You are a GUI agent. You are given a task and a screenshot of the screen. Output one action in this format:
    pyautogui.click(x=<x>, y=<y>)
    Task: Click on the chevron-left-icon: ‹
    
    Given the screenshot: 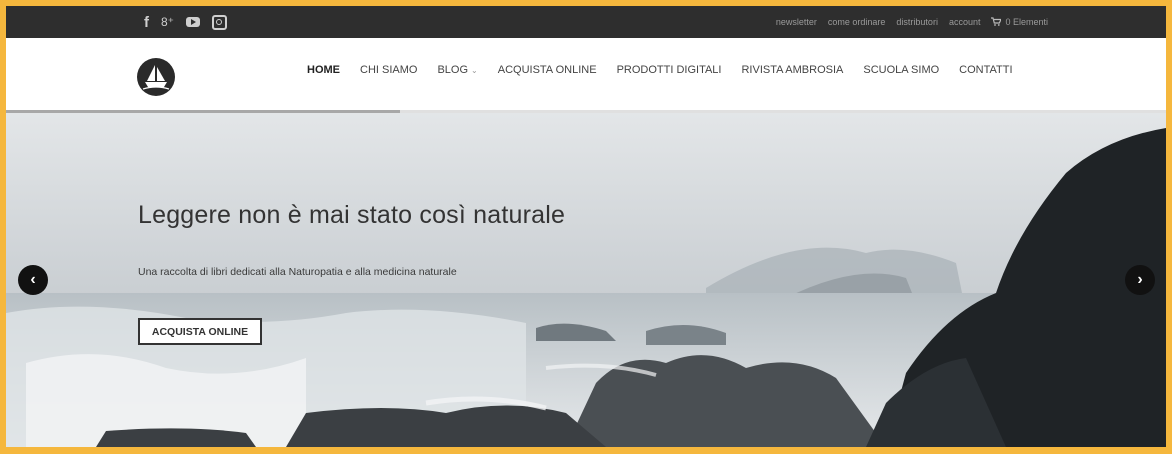 What is the action you would take?
    pyautogui.click(x=33, y=279)
    